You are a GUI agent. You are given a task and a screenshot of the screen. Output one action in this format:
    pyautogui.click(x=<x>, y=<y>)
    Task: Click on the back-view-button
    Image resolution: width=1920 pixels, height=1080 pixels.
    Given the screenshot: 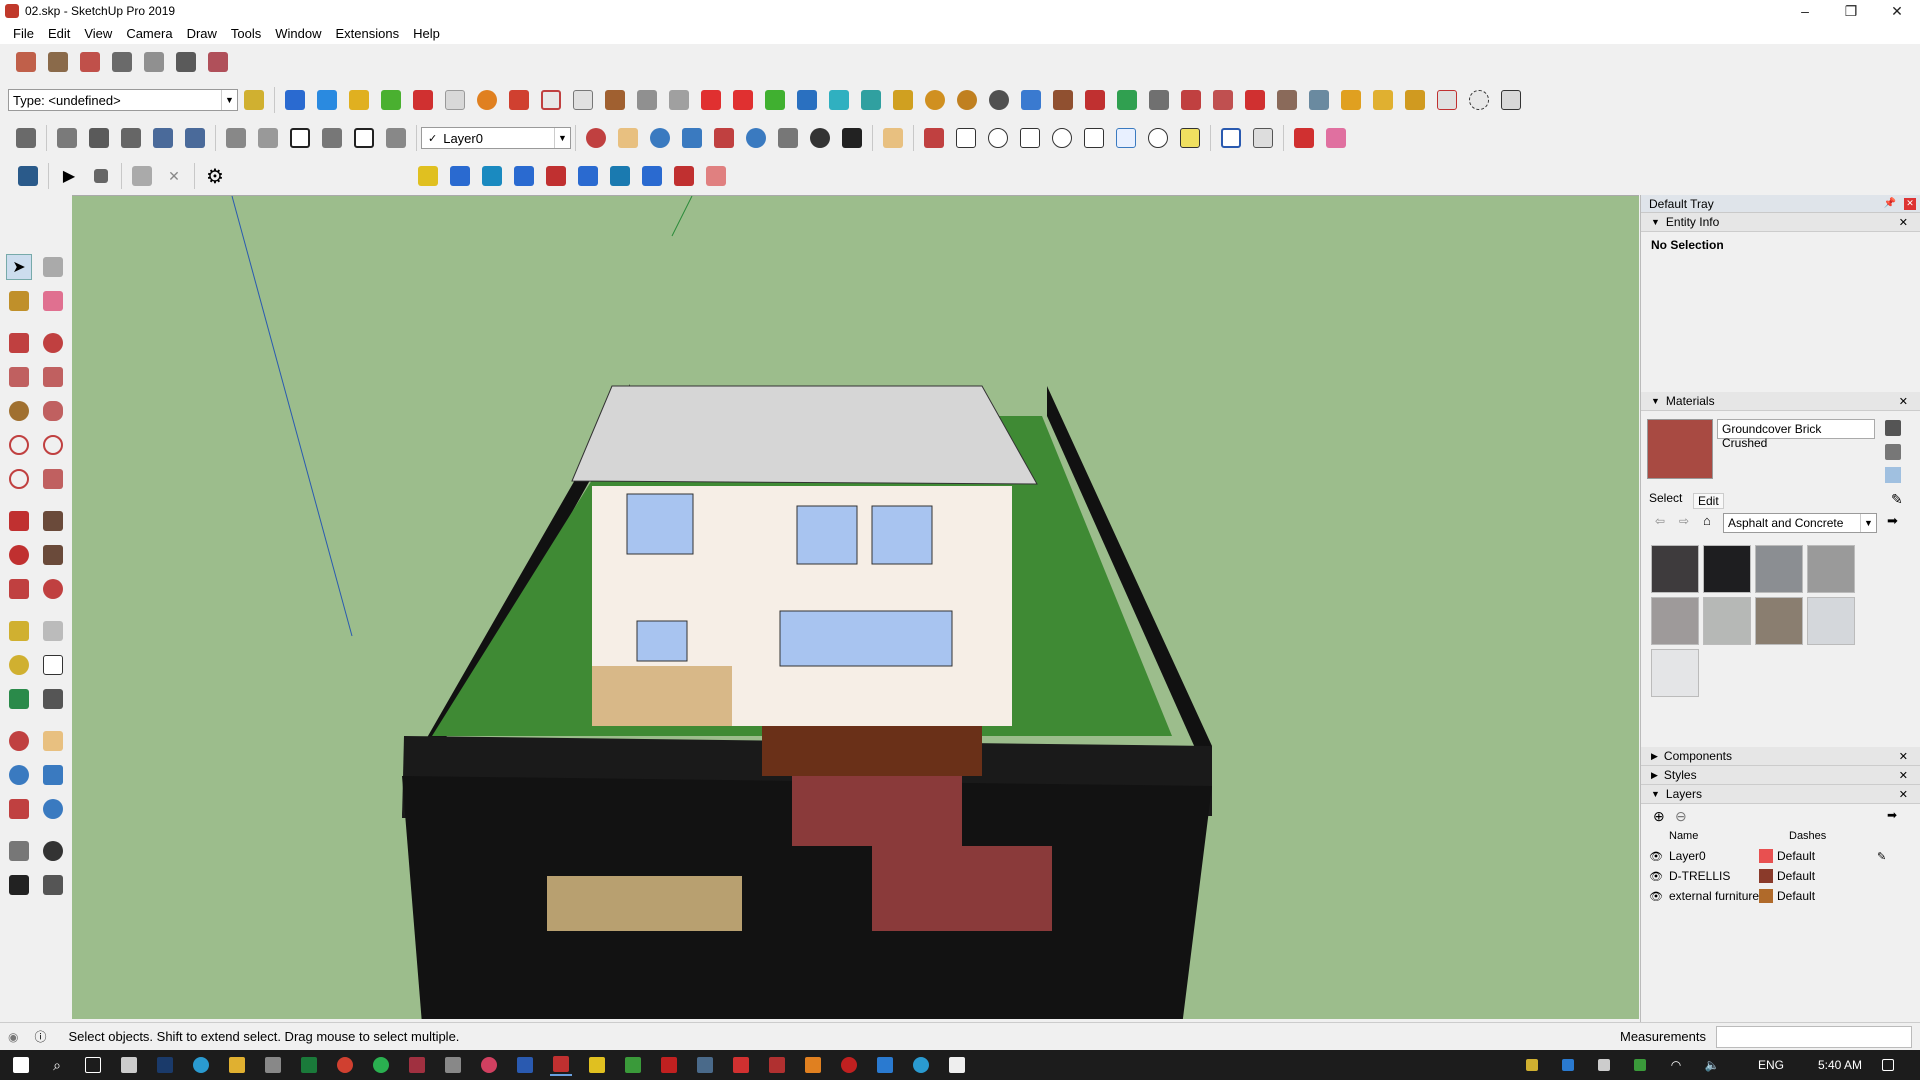 What is the action you would take?
    pyautogui.click(x=364, y=138)
    